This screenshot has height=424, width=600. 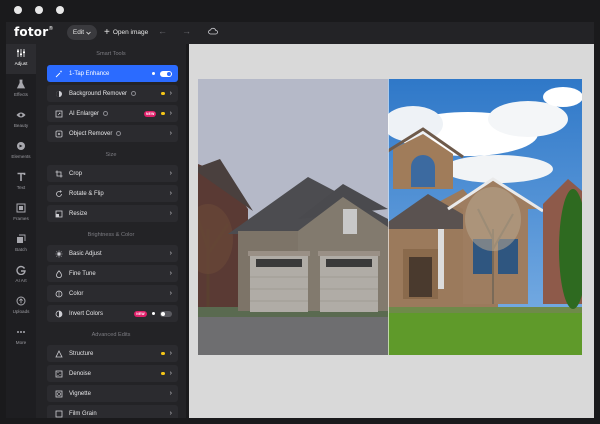 I want to click on window-minimize-button, so click(x=39, y=10).